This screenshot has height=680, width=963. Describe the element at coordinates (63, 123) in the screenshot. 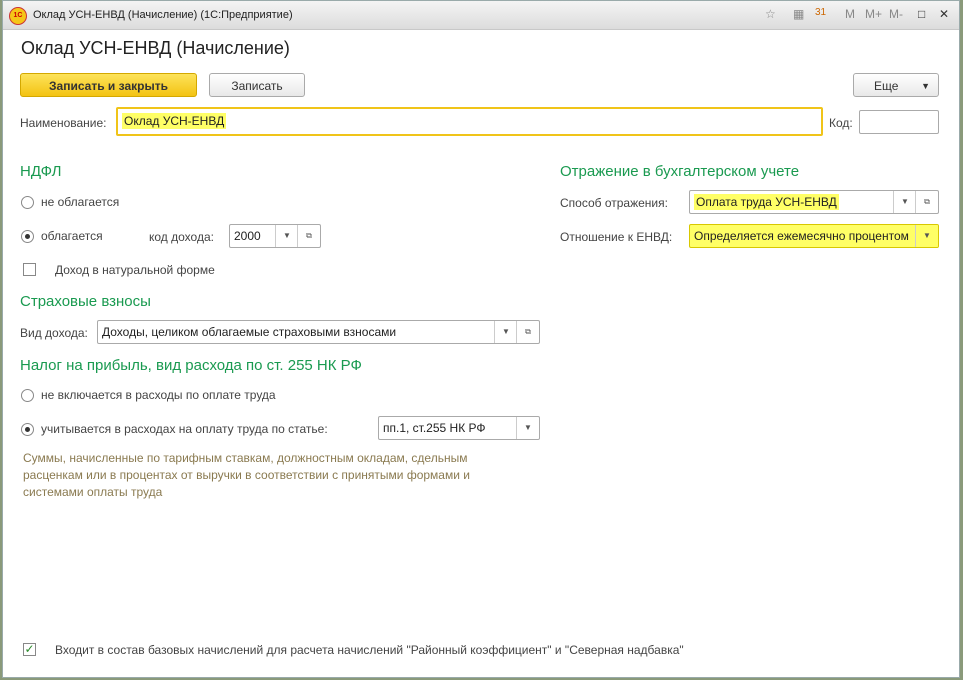

I see `name-label: Наименование:` at that location.